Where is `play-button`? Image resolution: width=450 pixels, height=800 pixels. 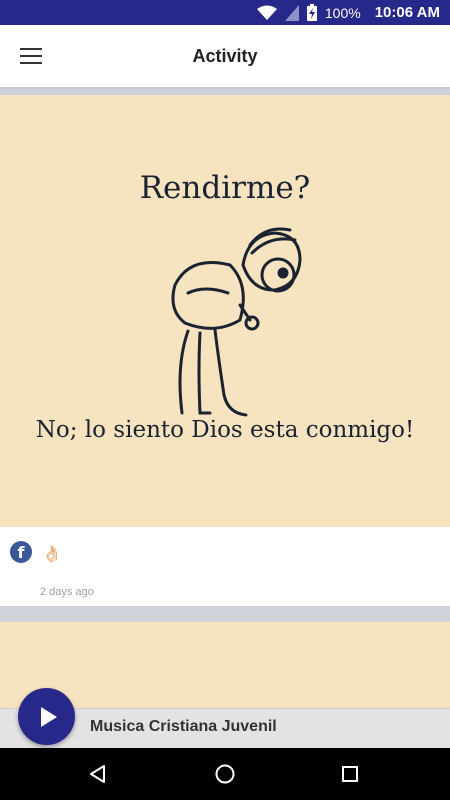 play-button is located at coordinates (46, 716).